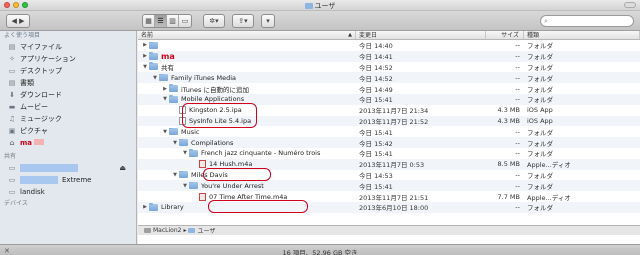 The width and height of the screenshot is (640, 255). I want to click on sidebar-item-all-files: ▤ マイファイル, so click(68, 47).